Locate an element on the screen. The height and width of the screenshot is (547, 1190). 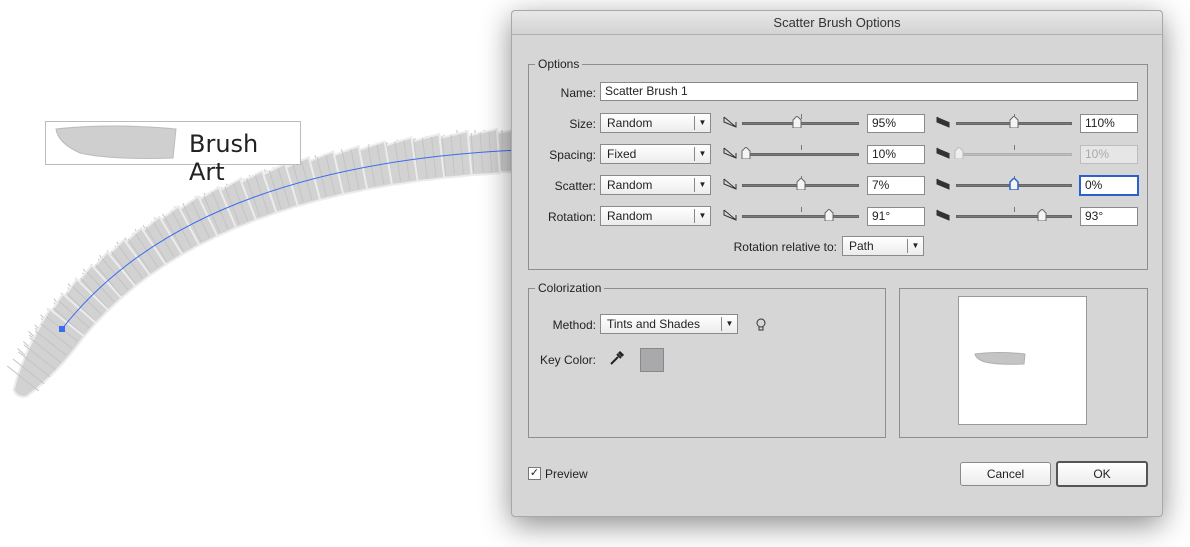
scatter-mode-select: Random ▼ is located at coordinates (655, 185).